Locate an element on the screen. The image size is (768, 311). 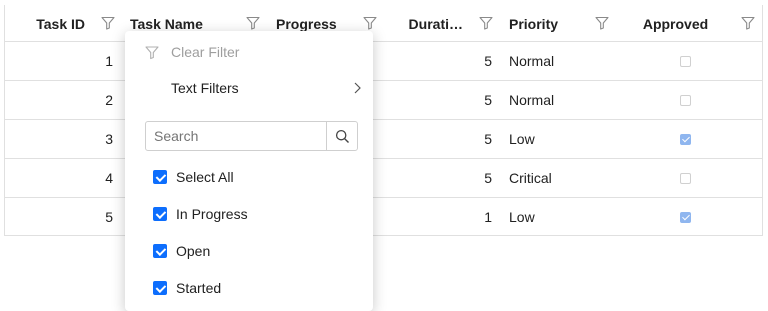
search-box is located at coordinates (251, 136).